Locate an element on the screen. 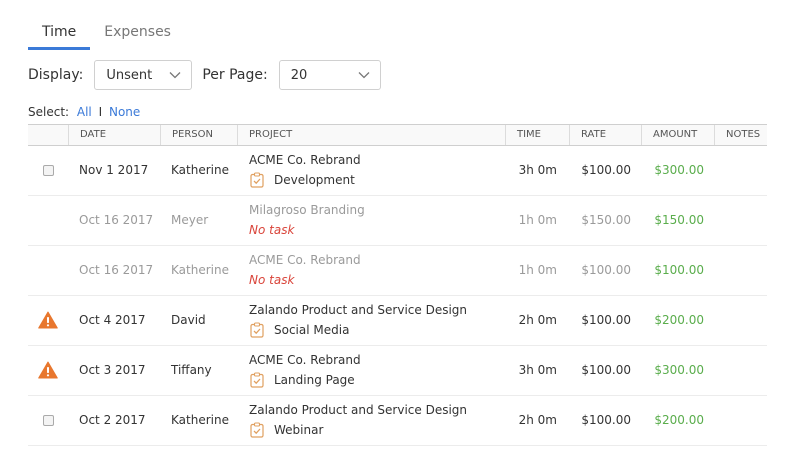 This screenshot has height=461, width=794. task-name: Webinar is located at coordinates (299, 430).